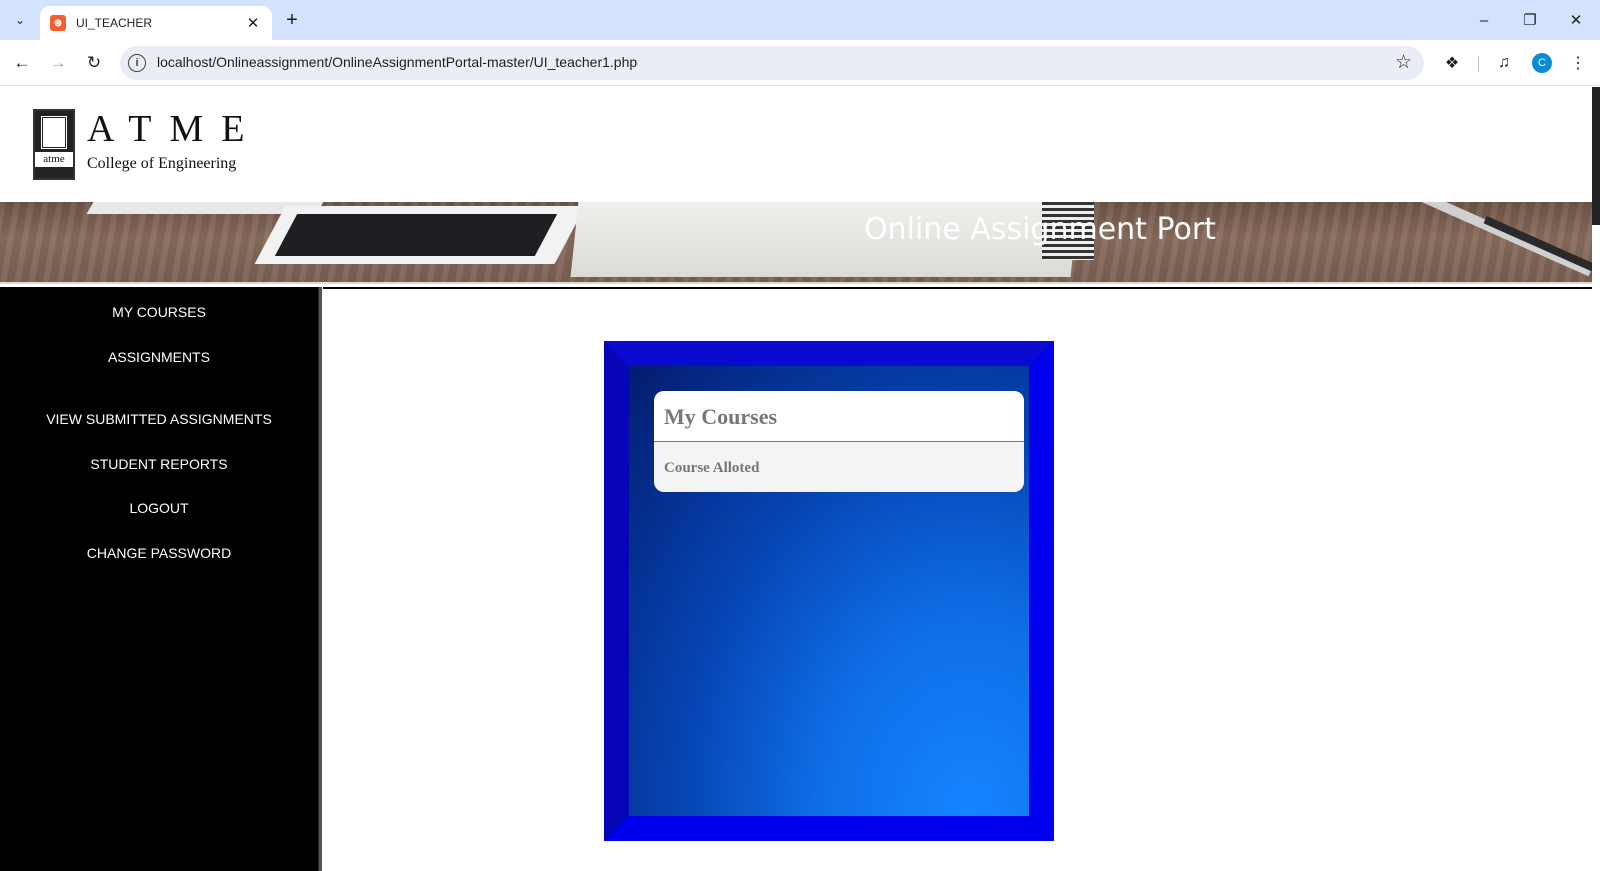  I want to click on xampp-favicon-icon: ⊛, so click(58, 23).